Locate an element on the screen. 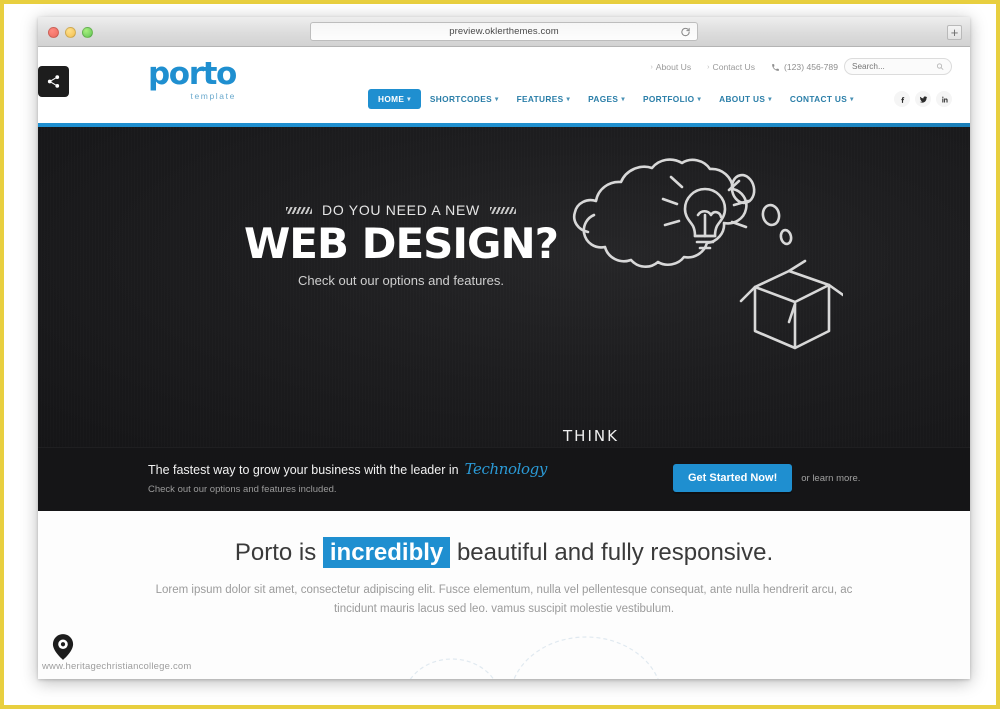  utility-links: › About Us › Contact Us (123) 456-789 is located at coordinates (744, 67).